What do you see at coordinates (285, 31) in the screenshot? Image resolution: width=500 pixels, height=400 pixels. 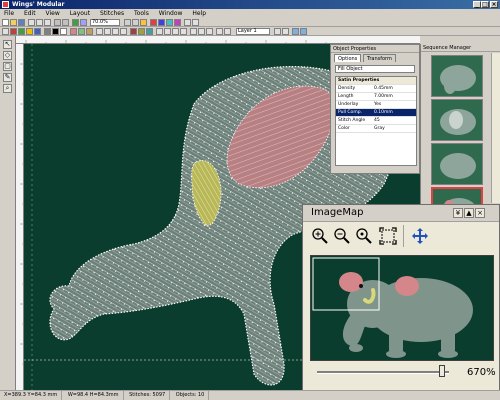 I see `layer-remove-icon` at bounding box center [285, 31].